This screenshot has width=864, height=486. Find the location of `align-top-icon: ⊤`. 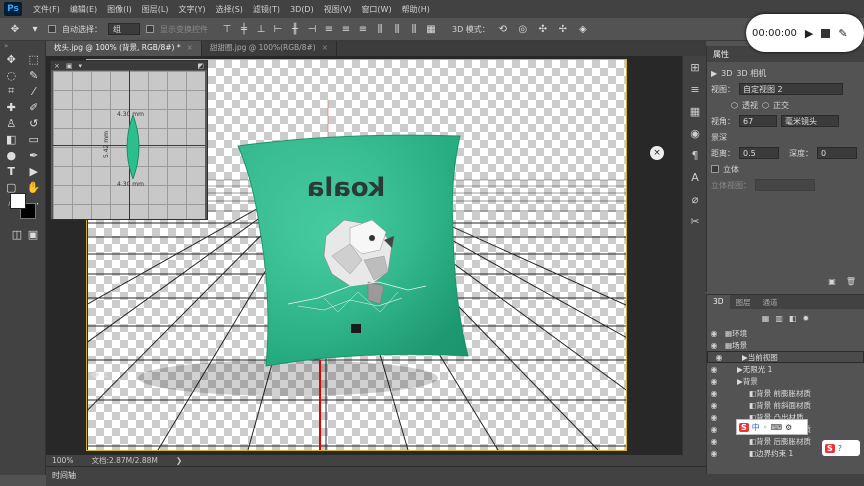

align-top-icon: ⊤ is located at coordinates (227, 29).